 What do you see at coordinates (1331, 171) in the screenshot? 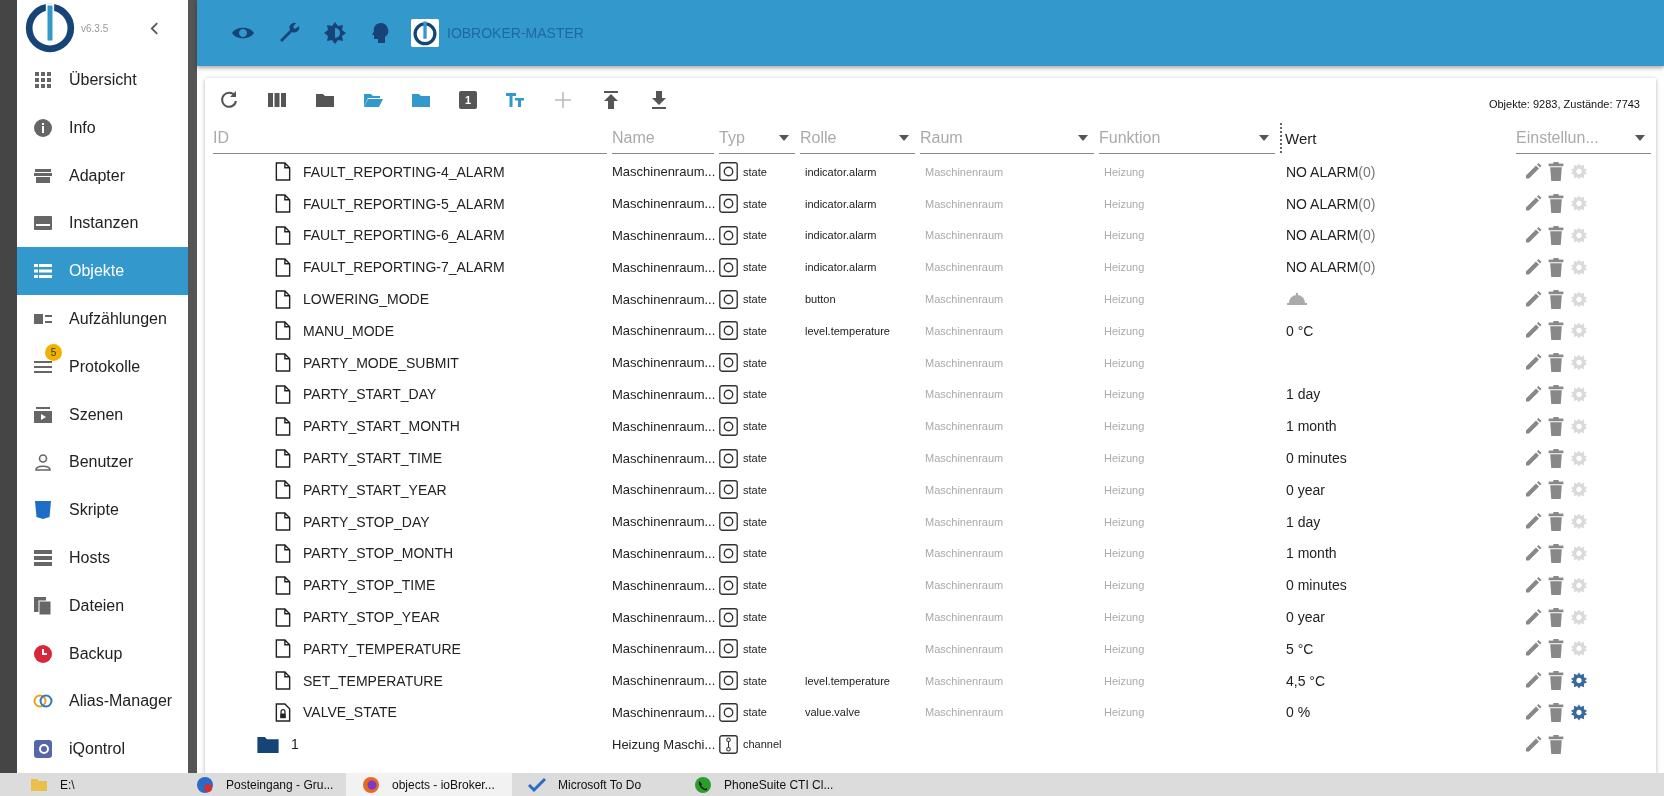
I see `object-value: NO ALARM(0)` at bounding box center [1331, 171].